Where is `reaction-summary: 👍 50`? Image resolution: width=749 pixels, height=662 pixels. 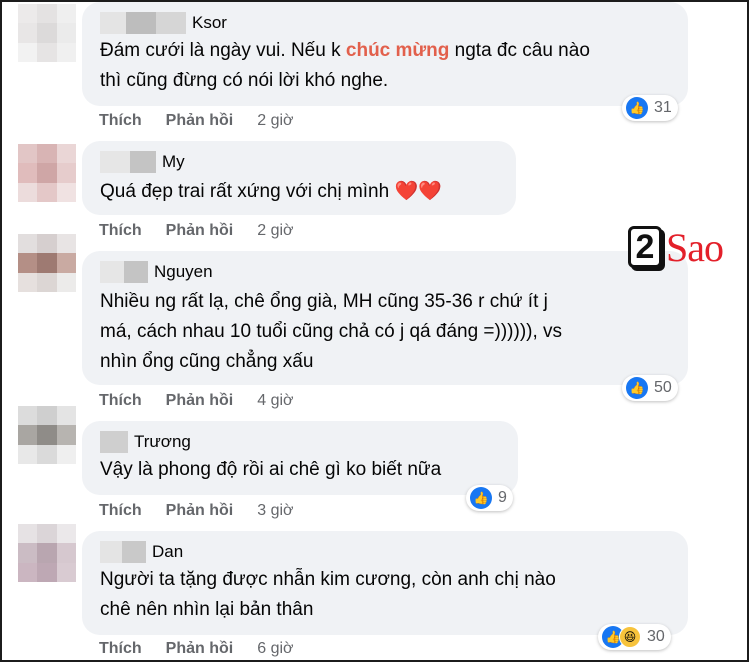
reaction-summary: 👍 50 is located at coordinates (650, 388).